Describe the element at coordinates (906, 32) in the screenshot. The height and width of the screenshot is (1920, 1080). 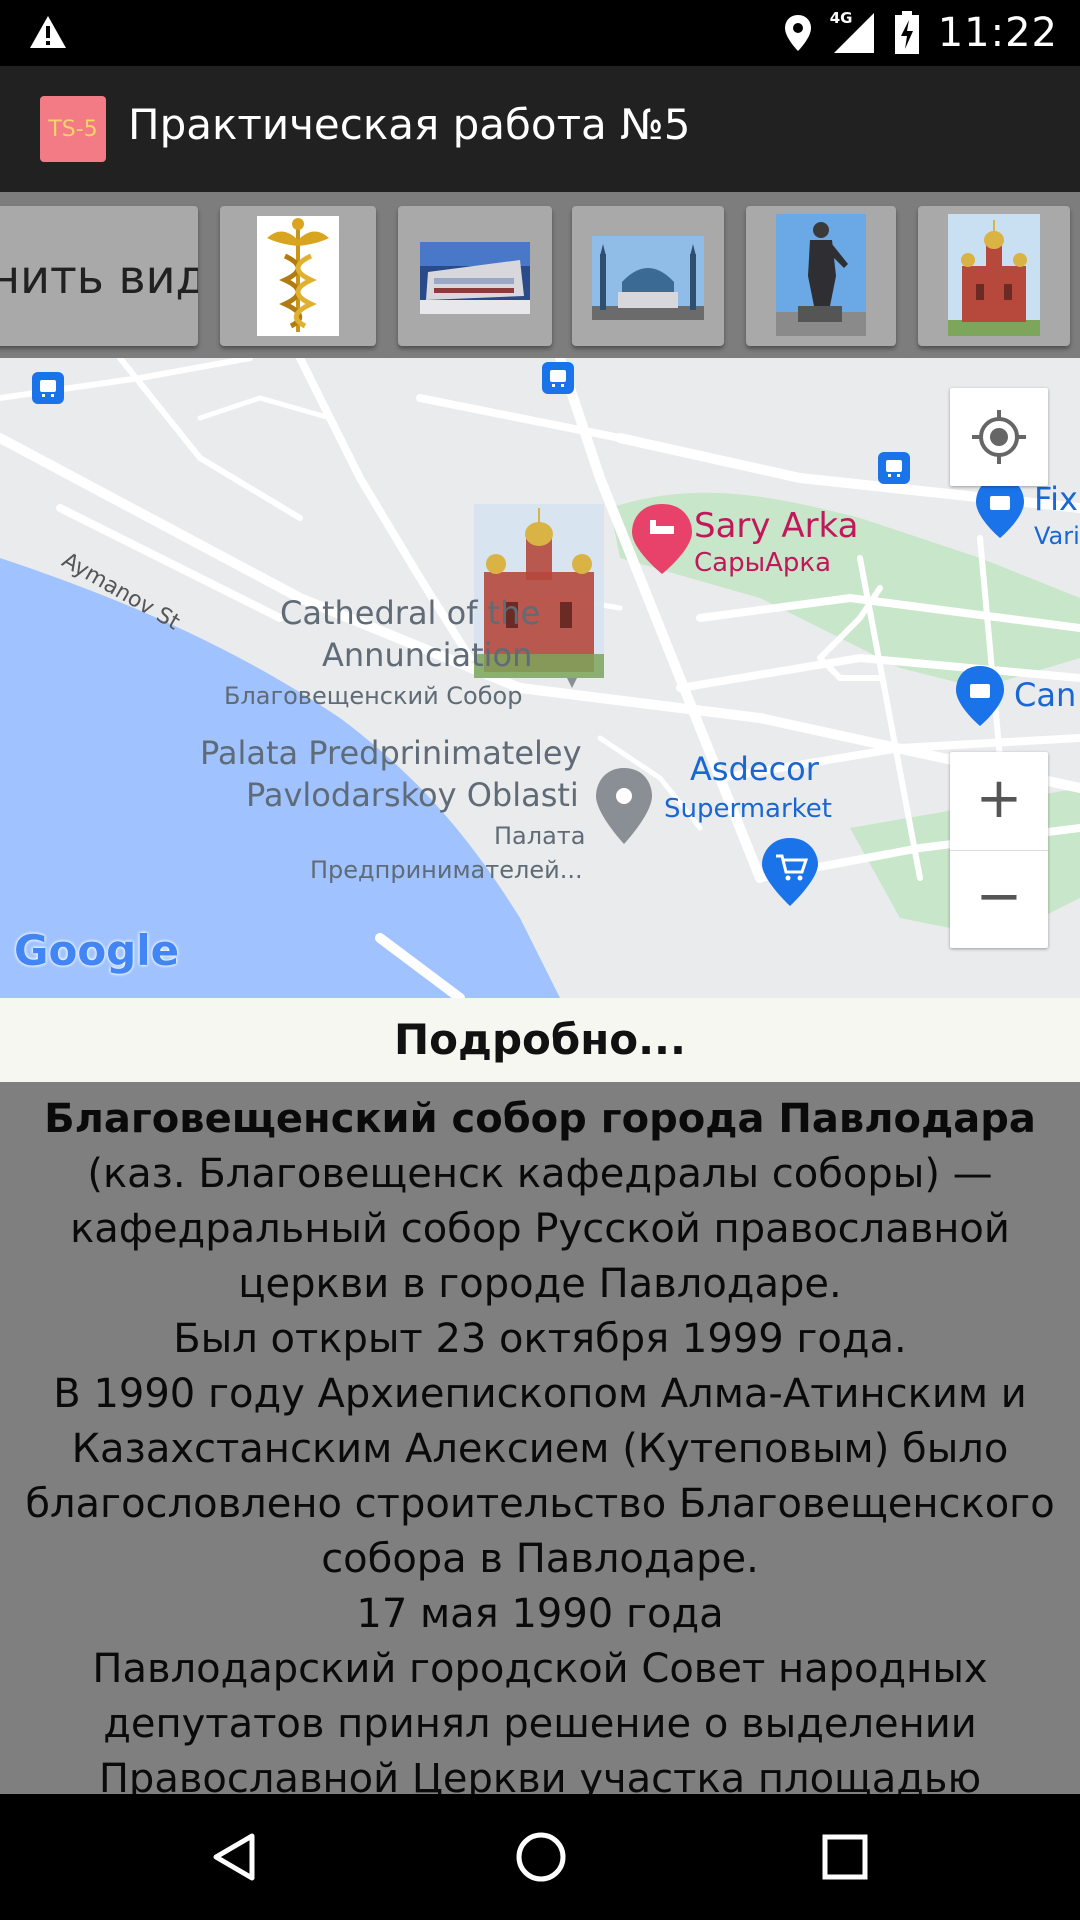
I see `battery-charging-icon` at that location.